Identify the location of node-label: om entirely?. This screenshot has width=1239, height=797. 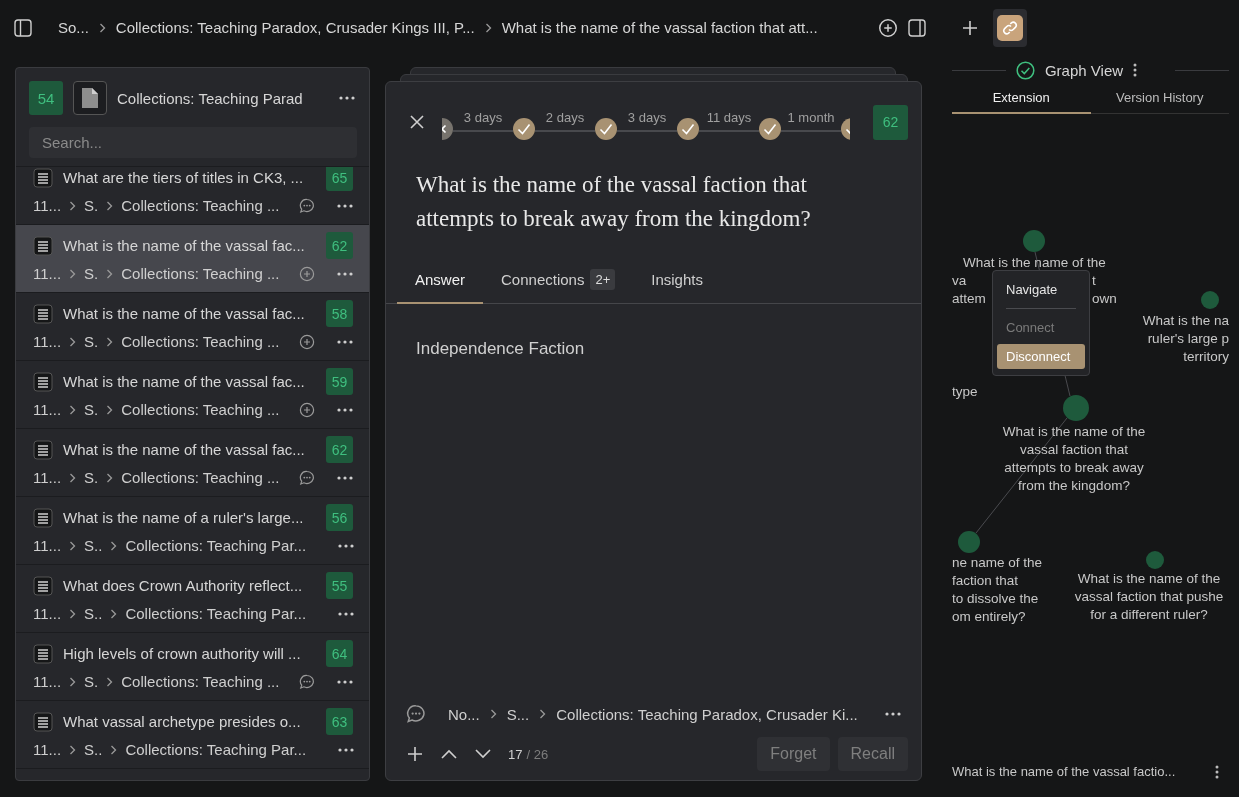
(989, 617).